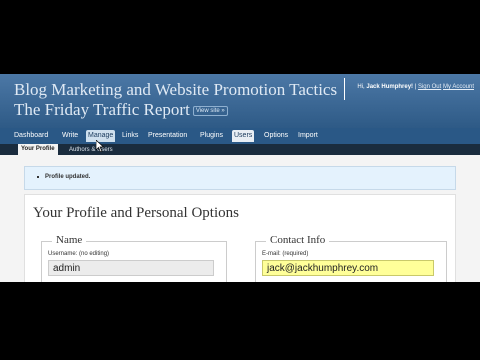 This screenshot has width=480, height=360. I want to click on mouse-pointer-icon, so click(100, 146).